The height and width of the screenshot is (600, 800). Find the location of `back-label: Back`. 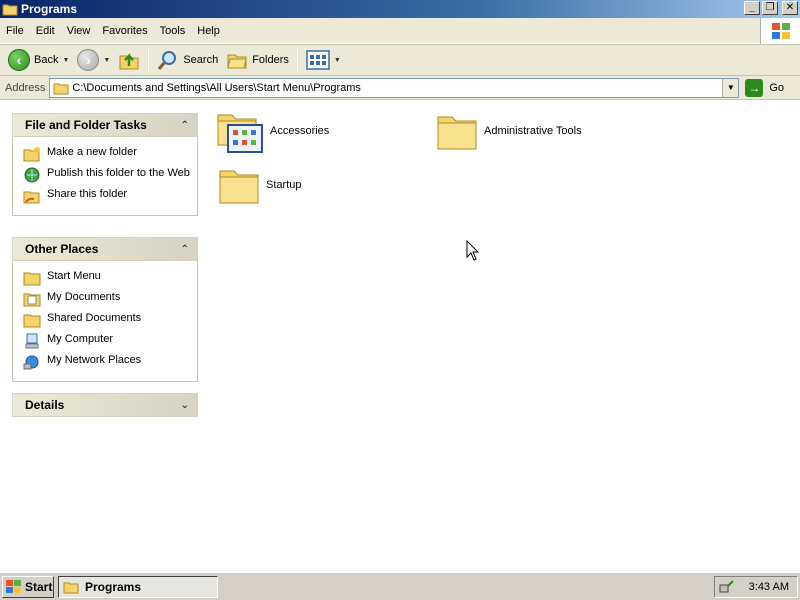

back-label: Back is located at coordinates (46, 60).